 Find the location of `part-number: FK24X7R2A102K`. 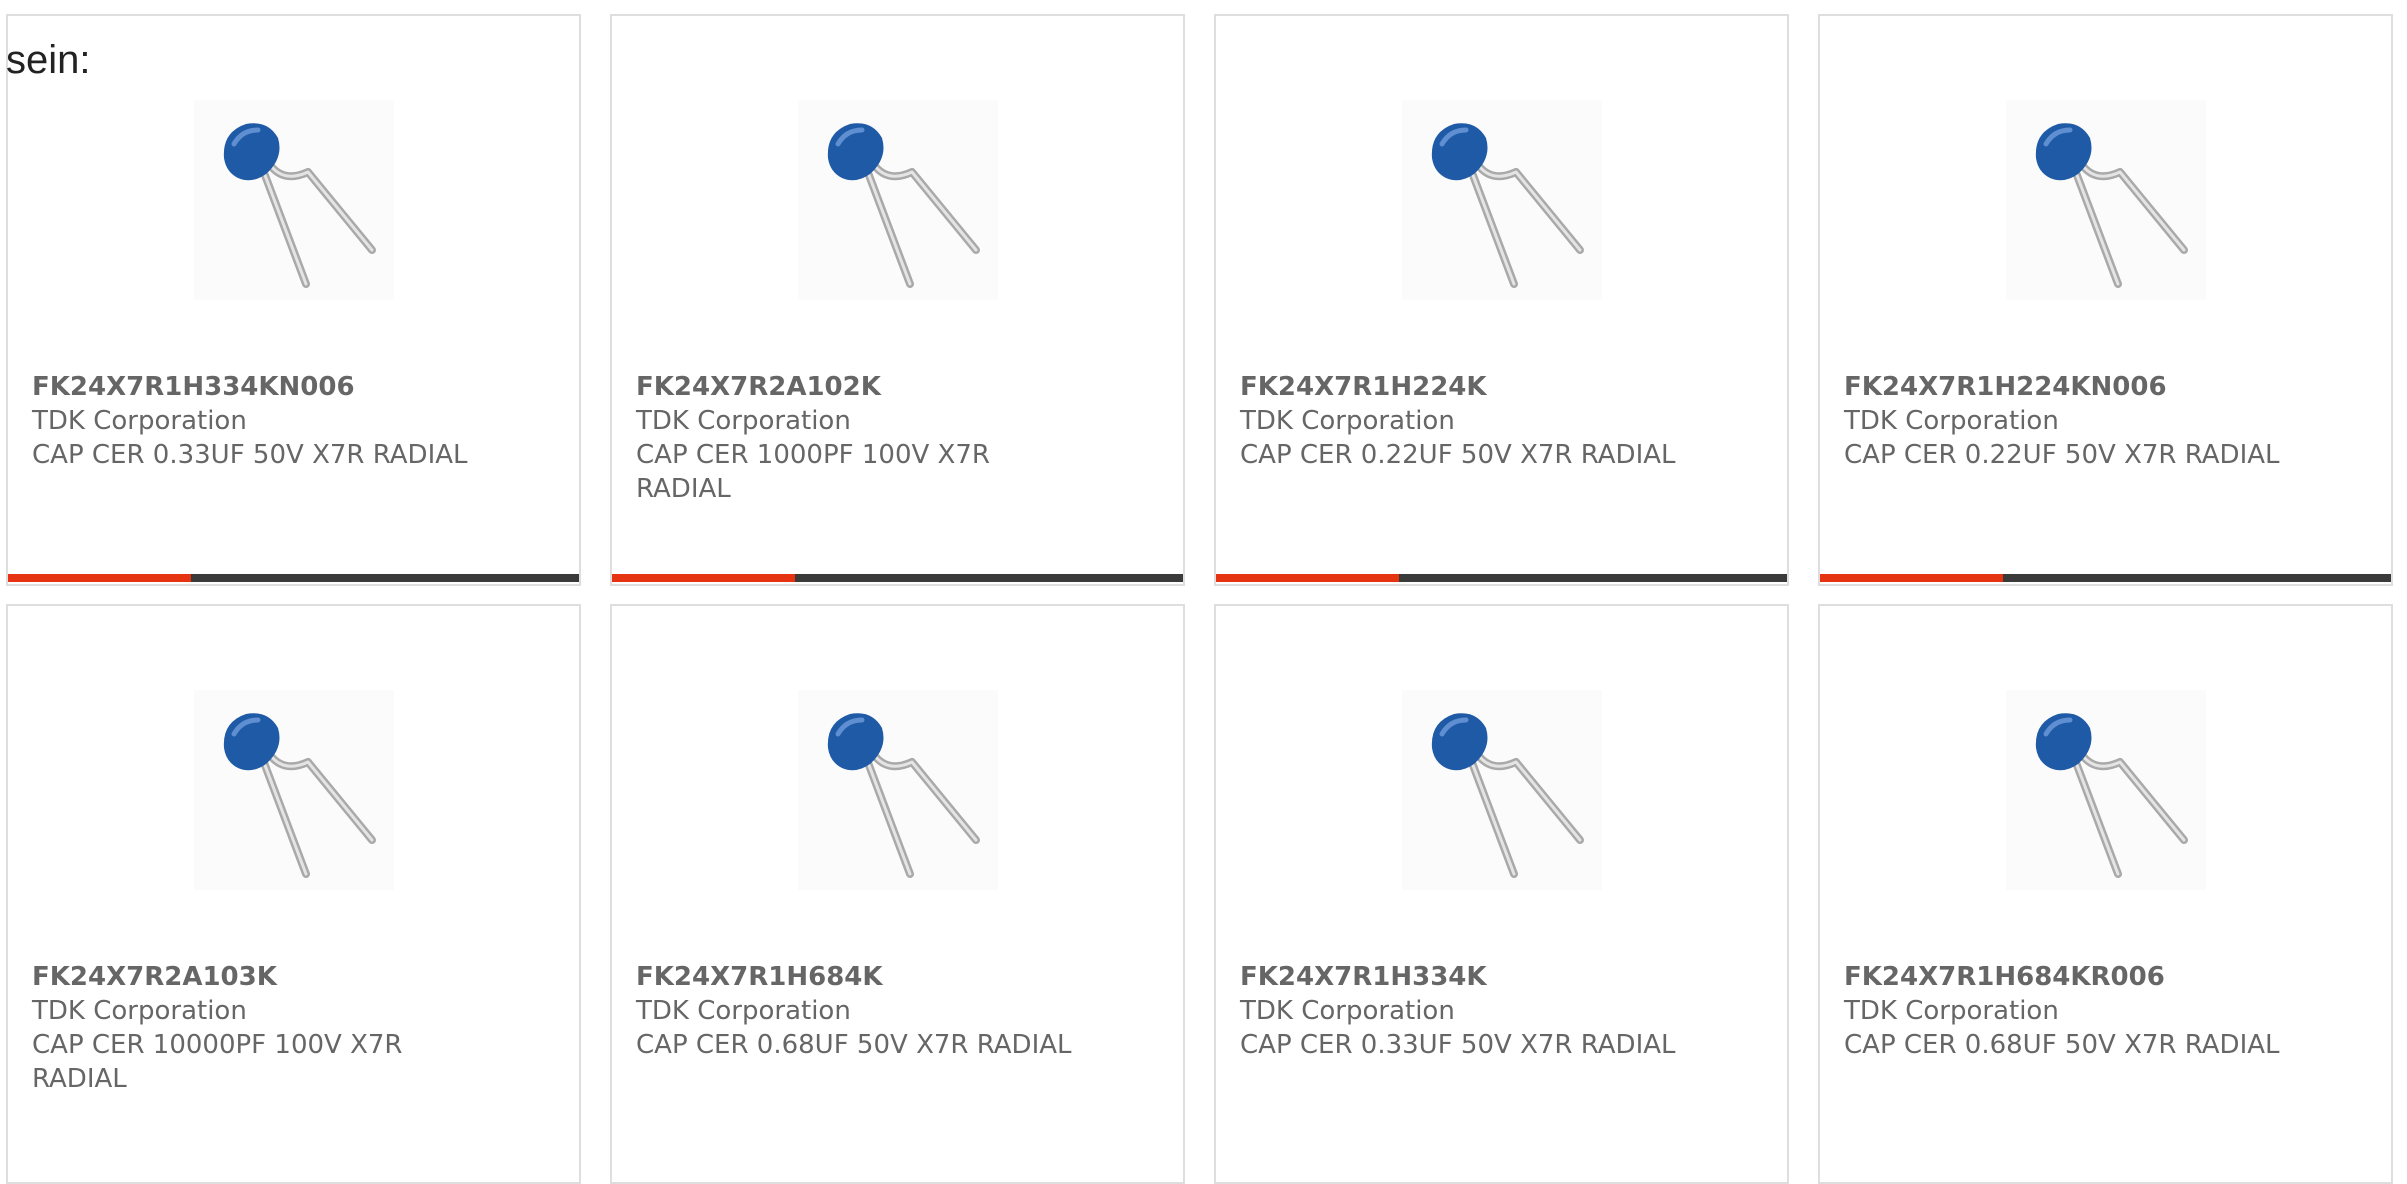

part-number: FK24X7R2A102K is located at coordinates (859, 387).